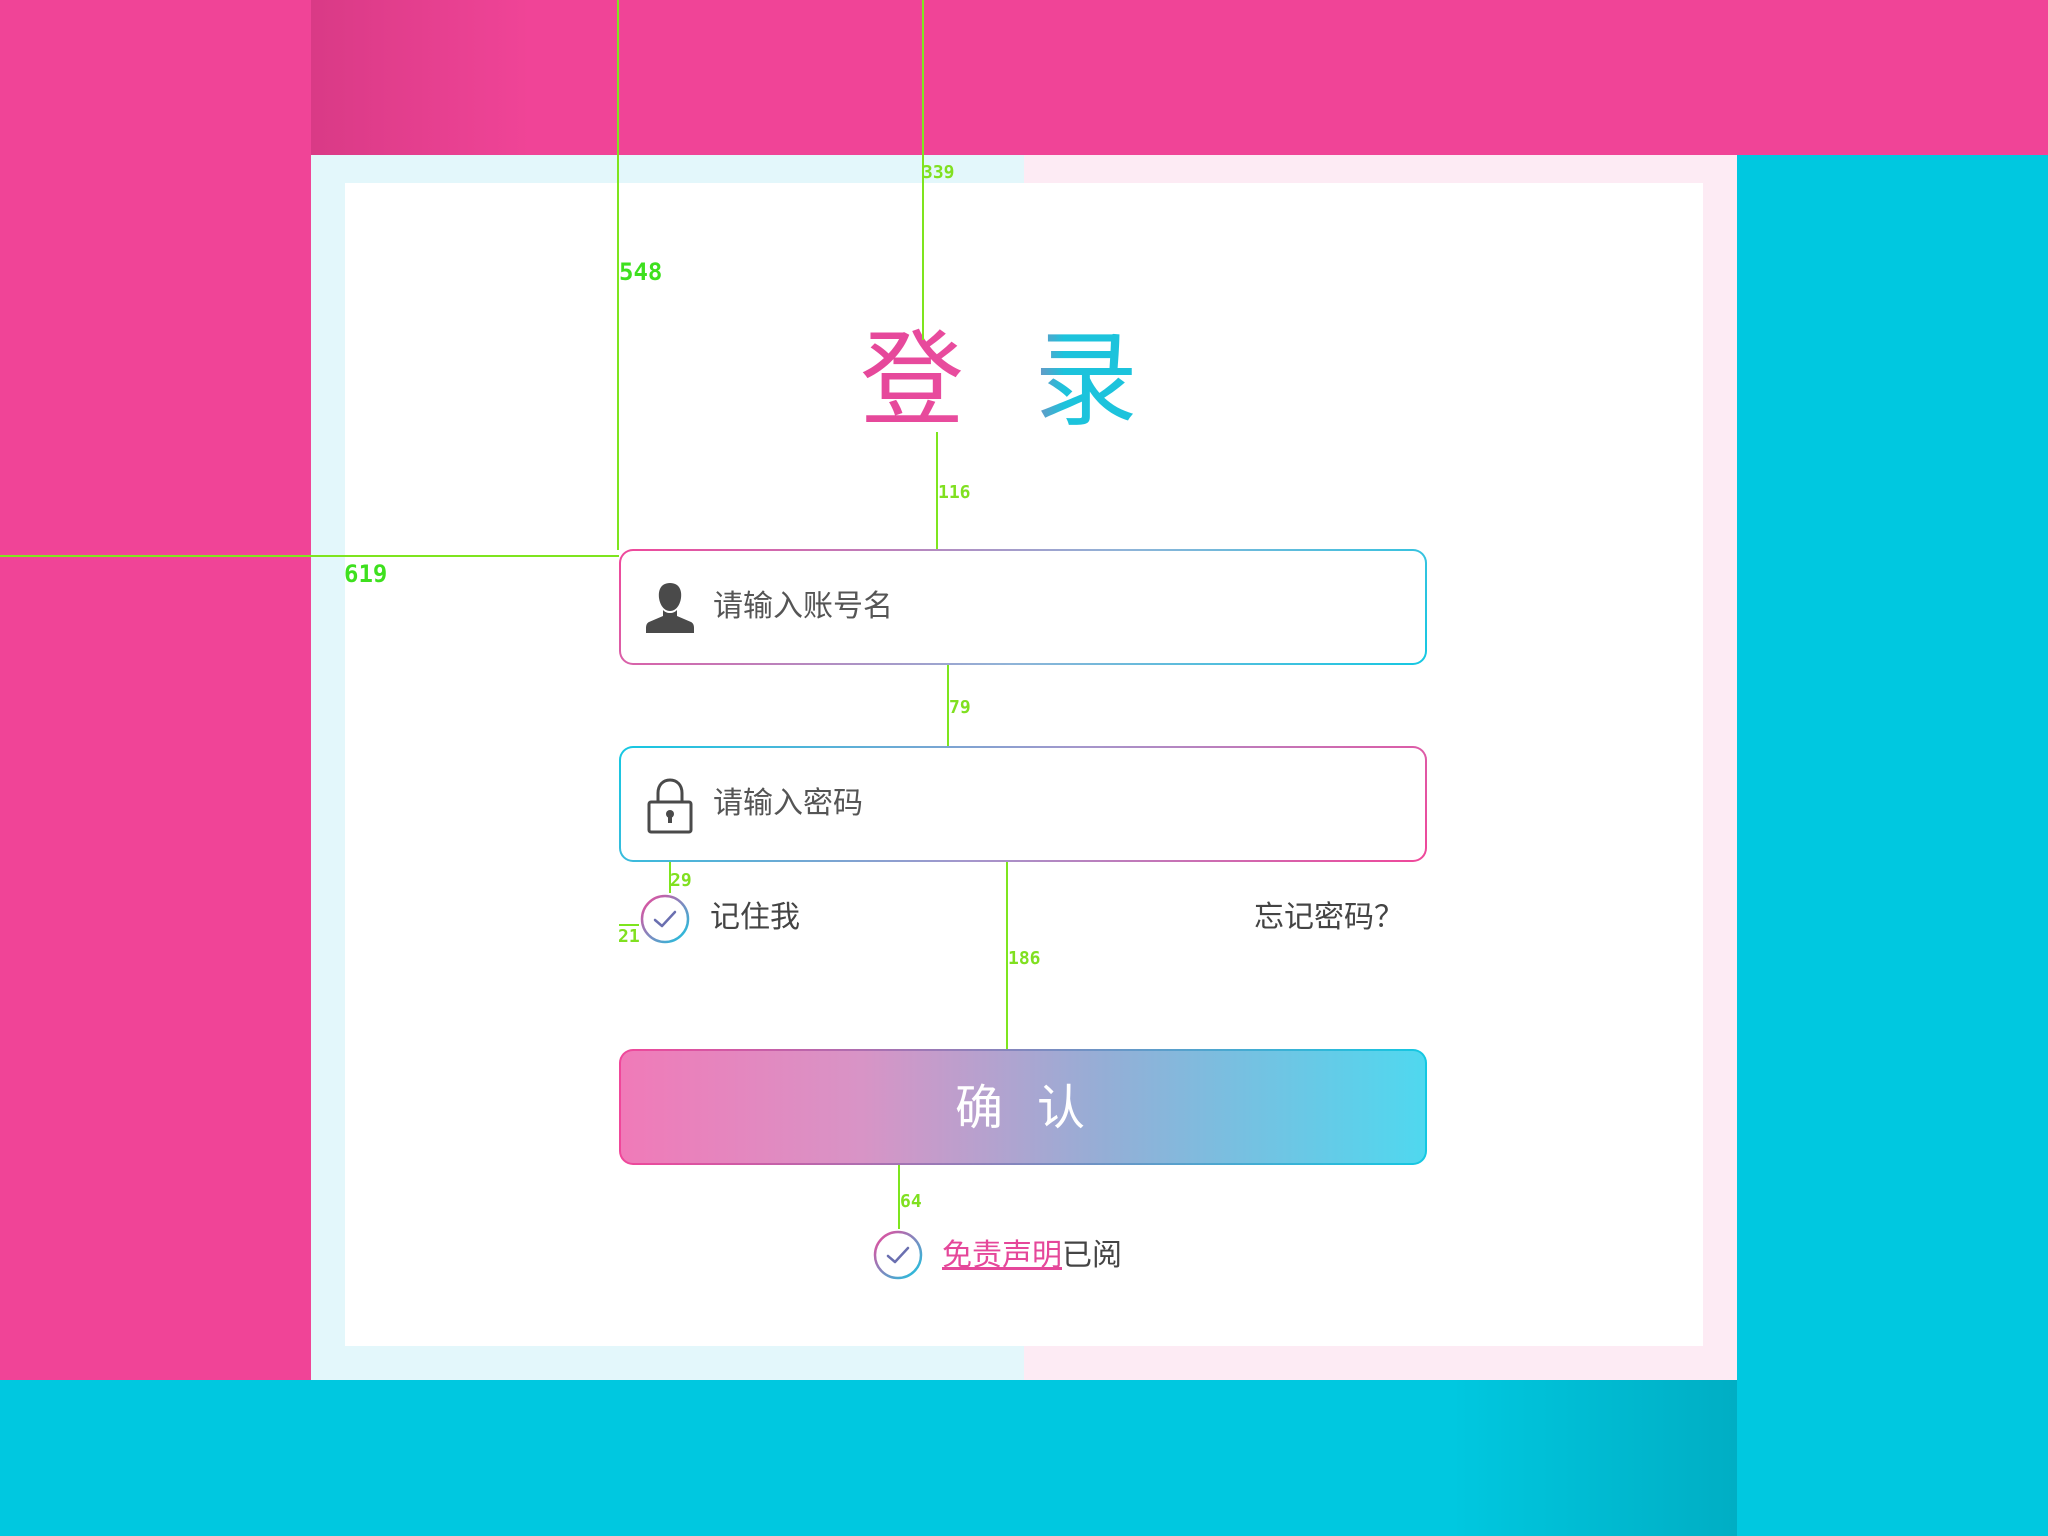 The height and width of the screenshot is (1536, 2048). Describe the element at coordinates (868, 1458) in the screenshot. I see `background-bottom-band` at that location.